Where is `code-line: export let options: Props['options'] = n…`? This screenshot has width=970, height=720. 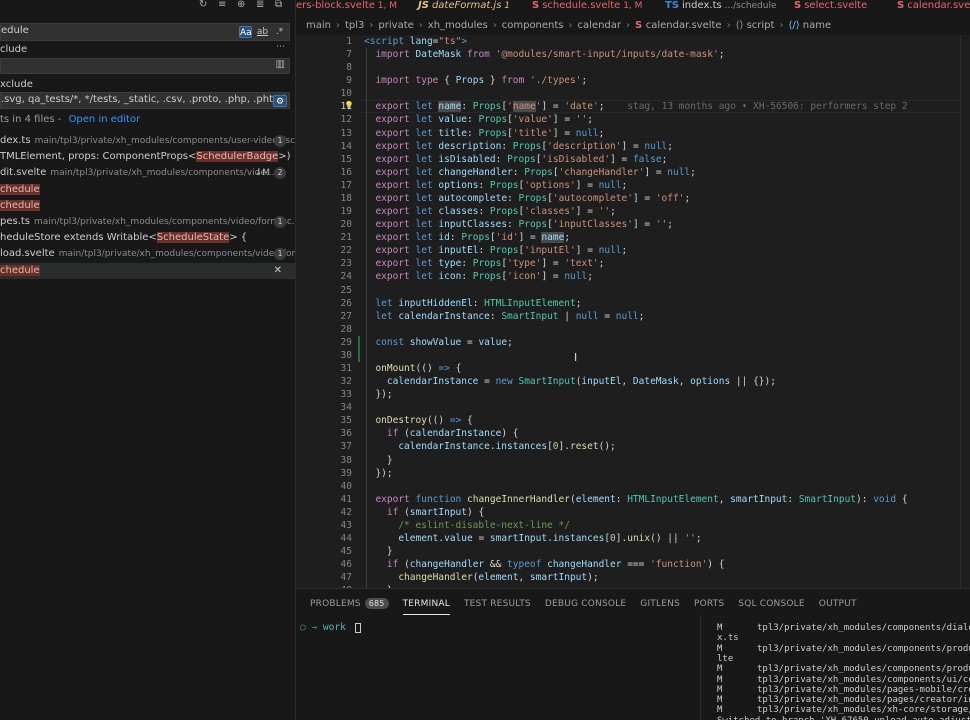
code-line: export let options: Props['options'] = n… is located at coordinates (495, 185).